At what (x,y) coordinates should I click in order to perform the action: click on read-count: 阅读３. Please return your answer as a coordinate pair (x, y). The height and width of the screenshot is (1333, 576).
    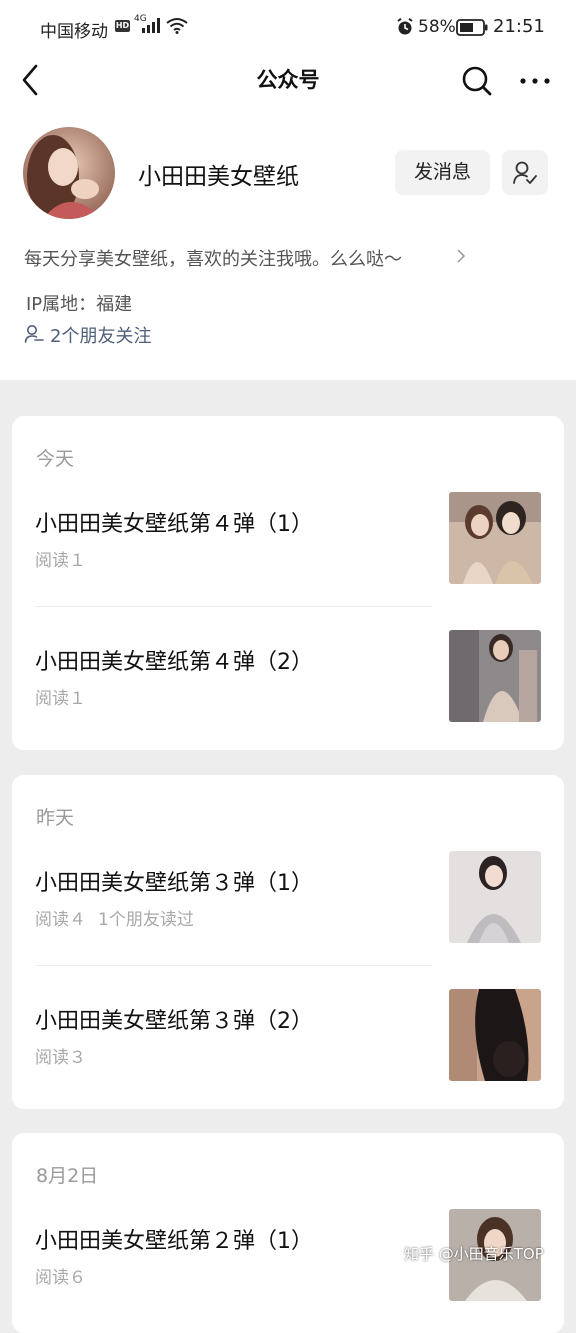
    Looking at the image, I should click on (60, 1058).